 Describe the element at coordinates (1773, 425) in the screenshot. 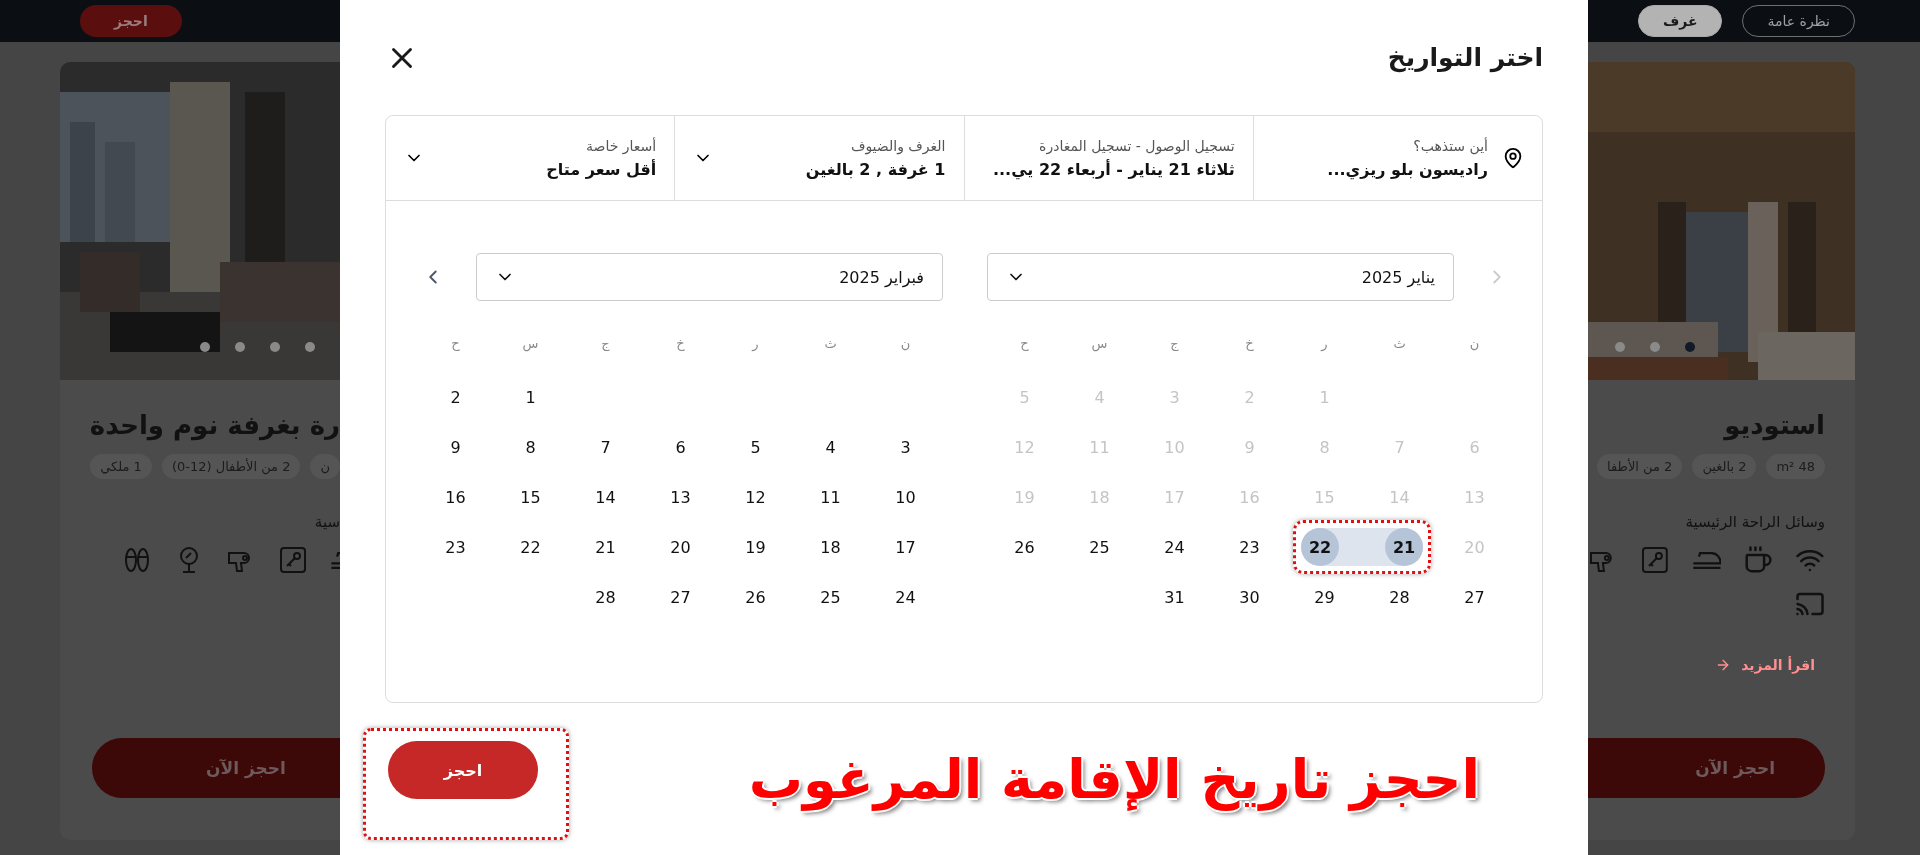

I see `room-title: استوديو` at that location.